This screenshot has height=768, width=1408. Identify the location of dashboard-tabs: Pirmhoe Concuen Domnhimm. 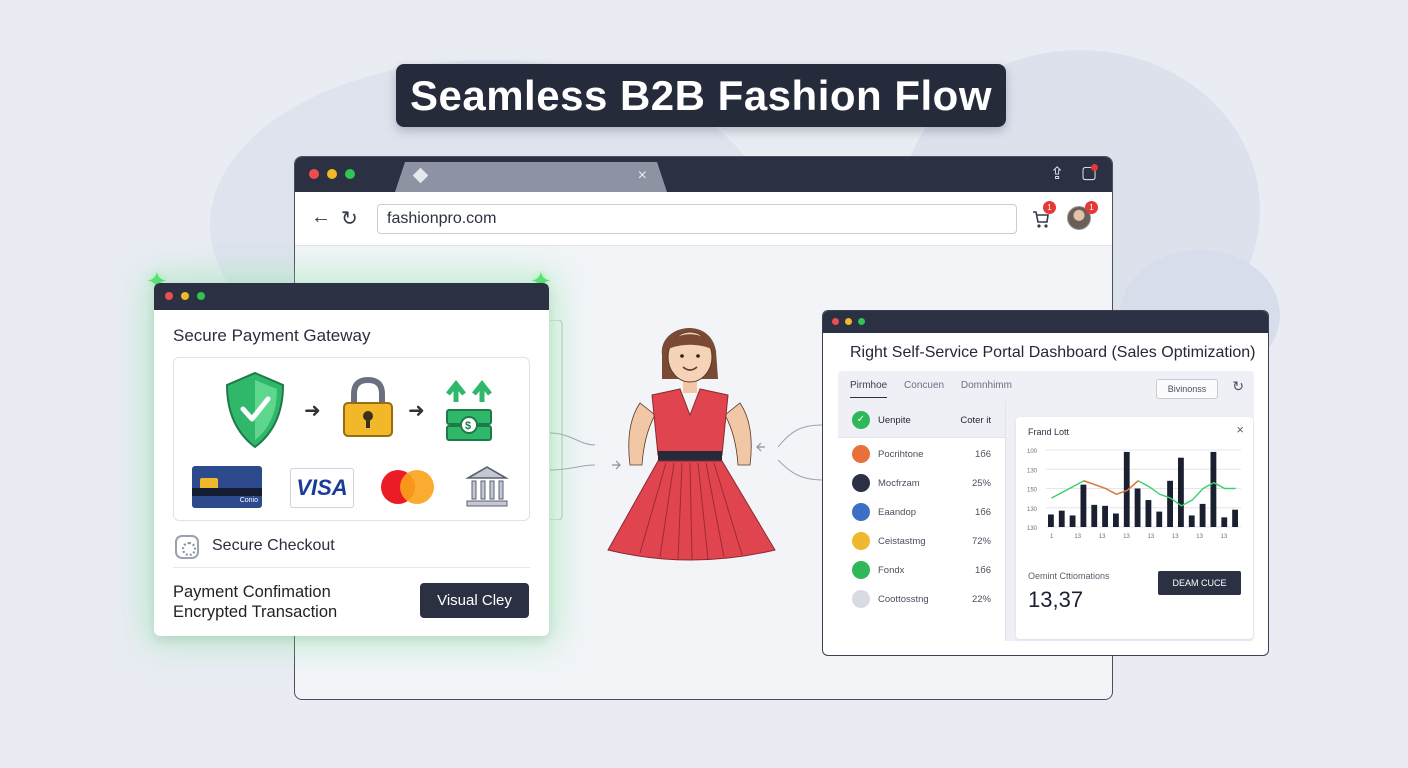
(938, 389).